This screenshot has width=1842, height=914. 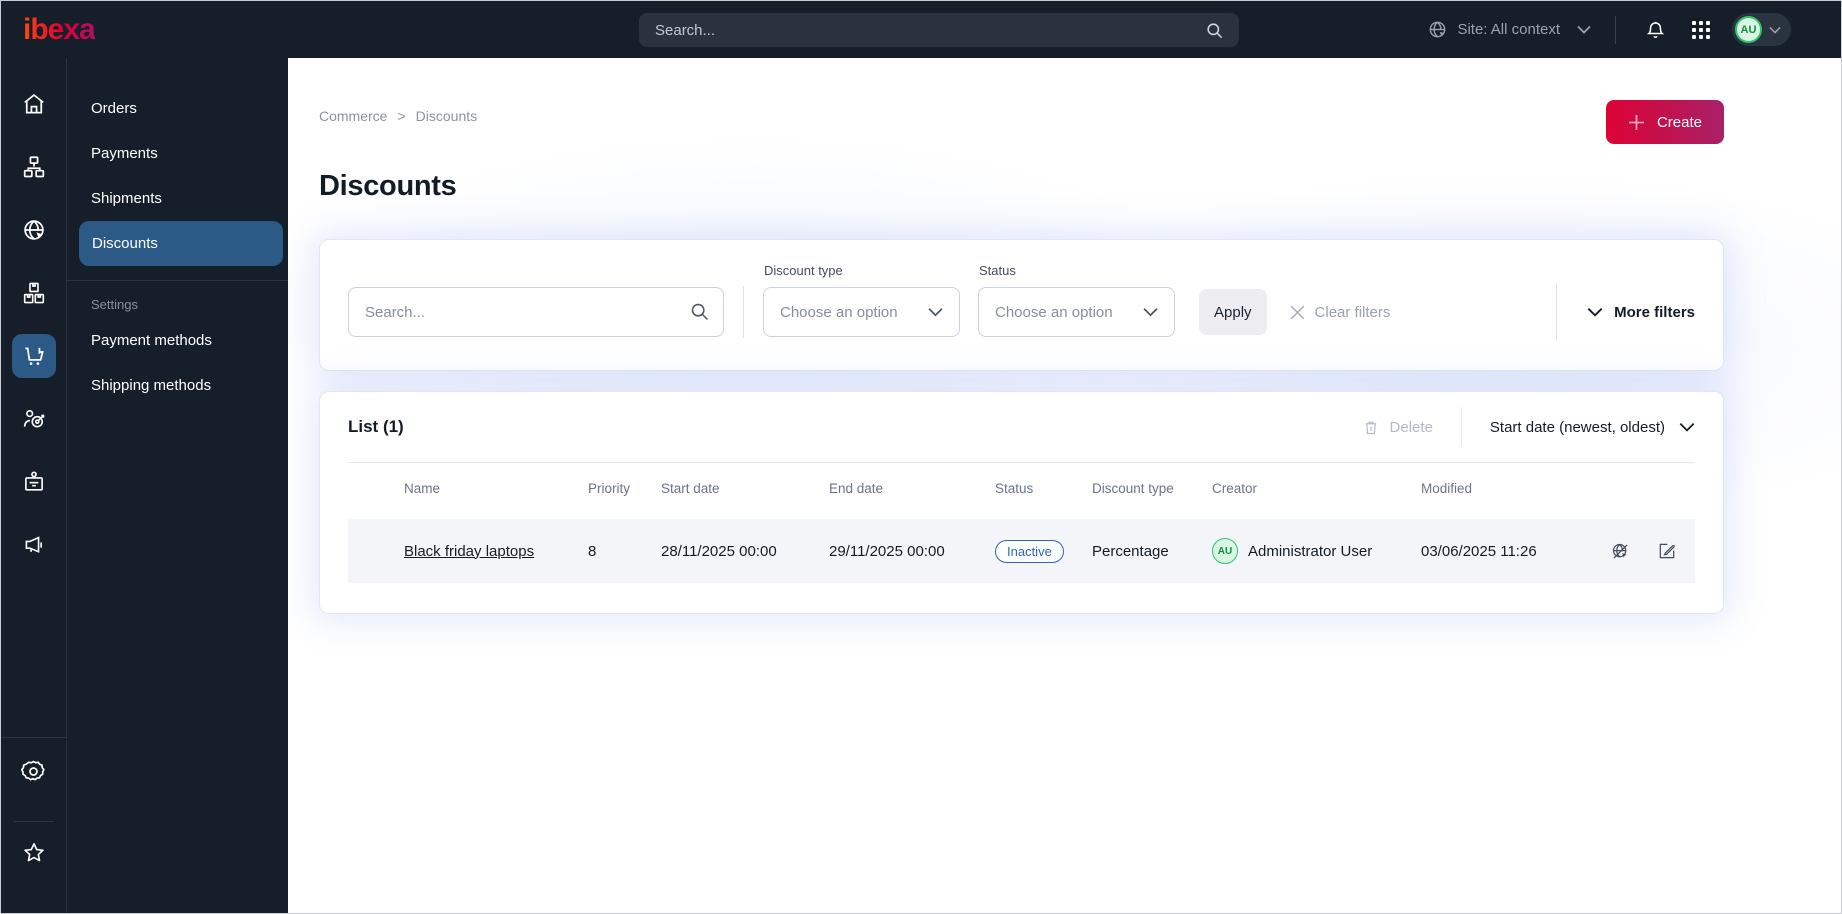 I want to click on submenu-item-discounts: Discounts, so click(x=181, y=243).